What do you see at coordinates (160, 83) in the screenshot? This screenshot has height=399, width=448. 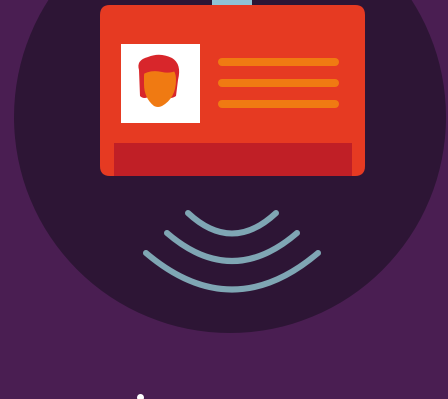 I see `badge-photo` at bounding box center [160, 83].